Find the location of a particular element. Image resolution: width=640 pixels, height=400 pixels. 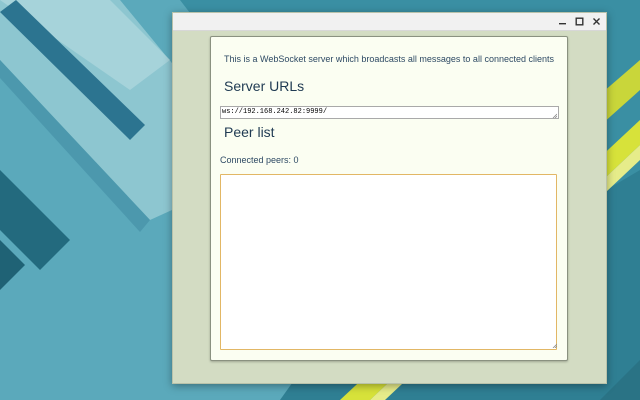

minimize-button is located at coordinates (562, 21).